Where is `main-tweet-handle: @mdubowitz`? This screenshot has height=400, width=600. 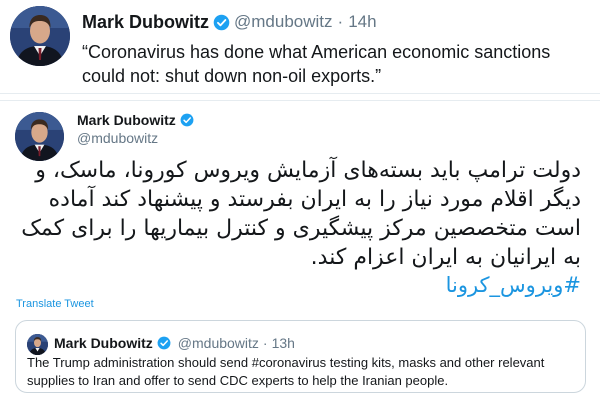 main-tweet-handle: @mdubowitz is located at coordinates (117, 138).